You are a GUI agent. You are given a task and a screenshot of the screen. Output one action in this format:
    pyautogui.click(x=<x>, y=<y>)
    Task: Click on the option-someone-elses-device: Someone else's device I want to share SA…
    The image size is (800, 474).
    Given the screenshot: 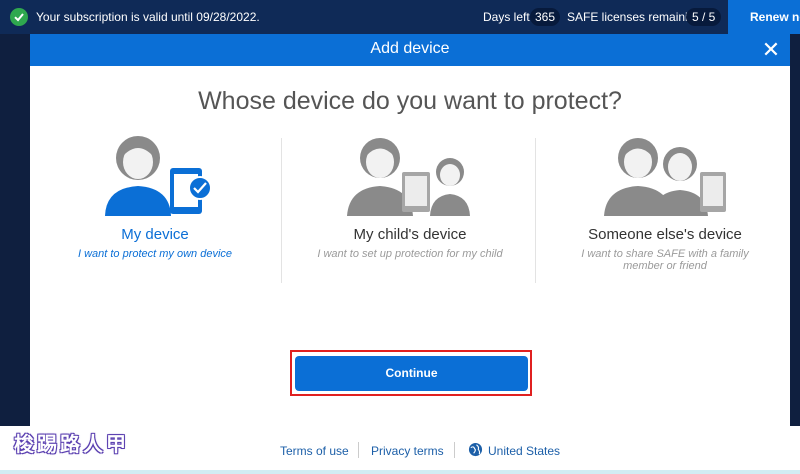 What is the action you would take?
    pyautogui.click(x=665, y=211)
    